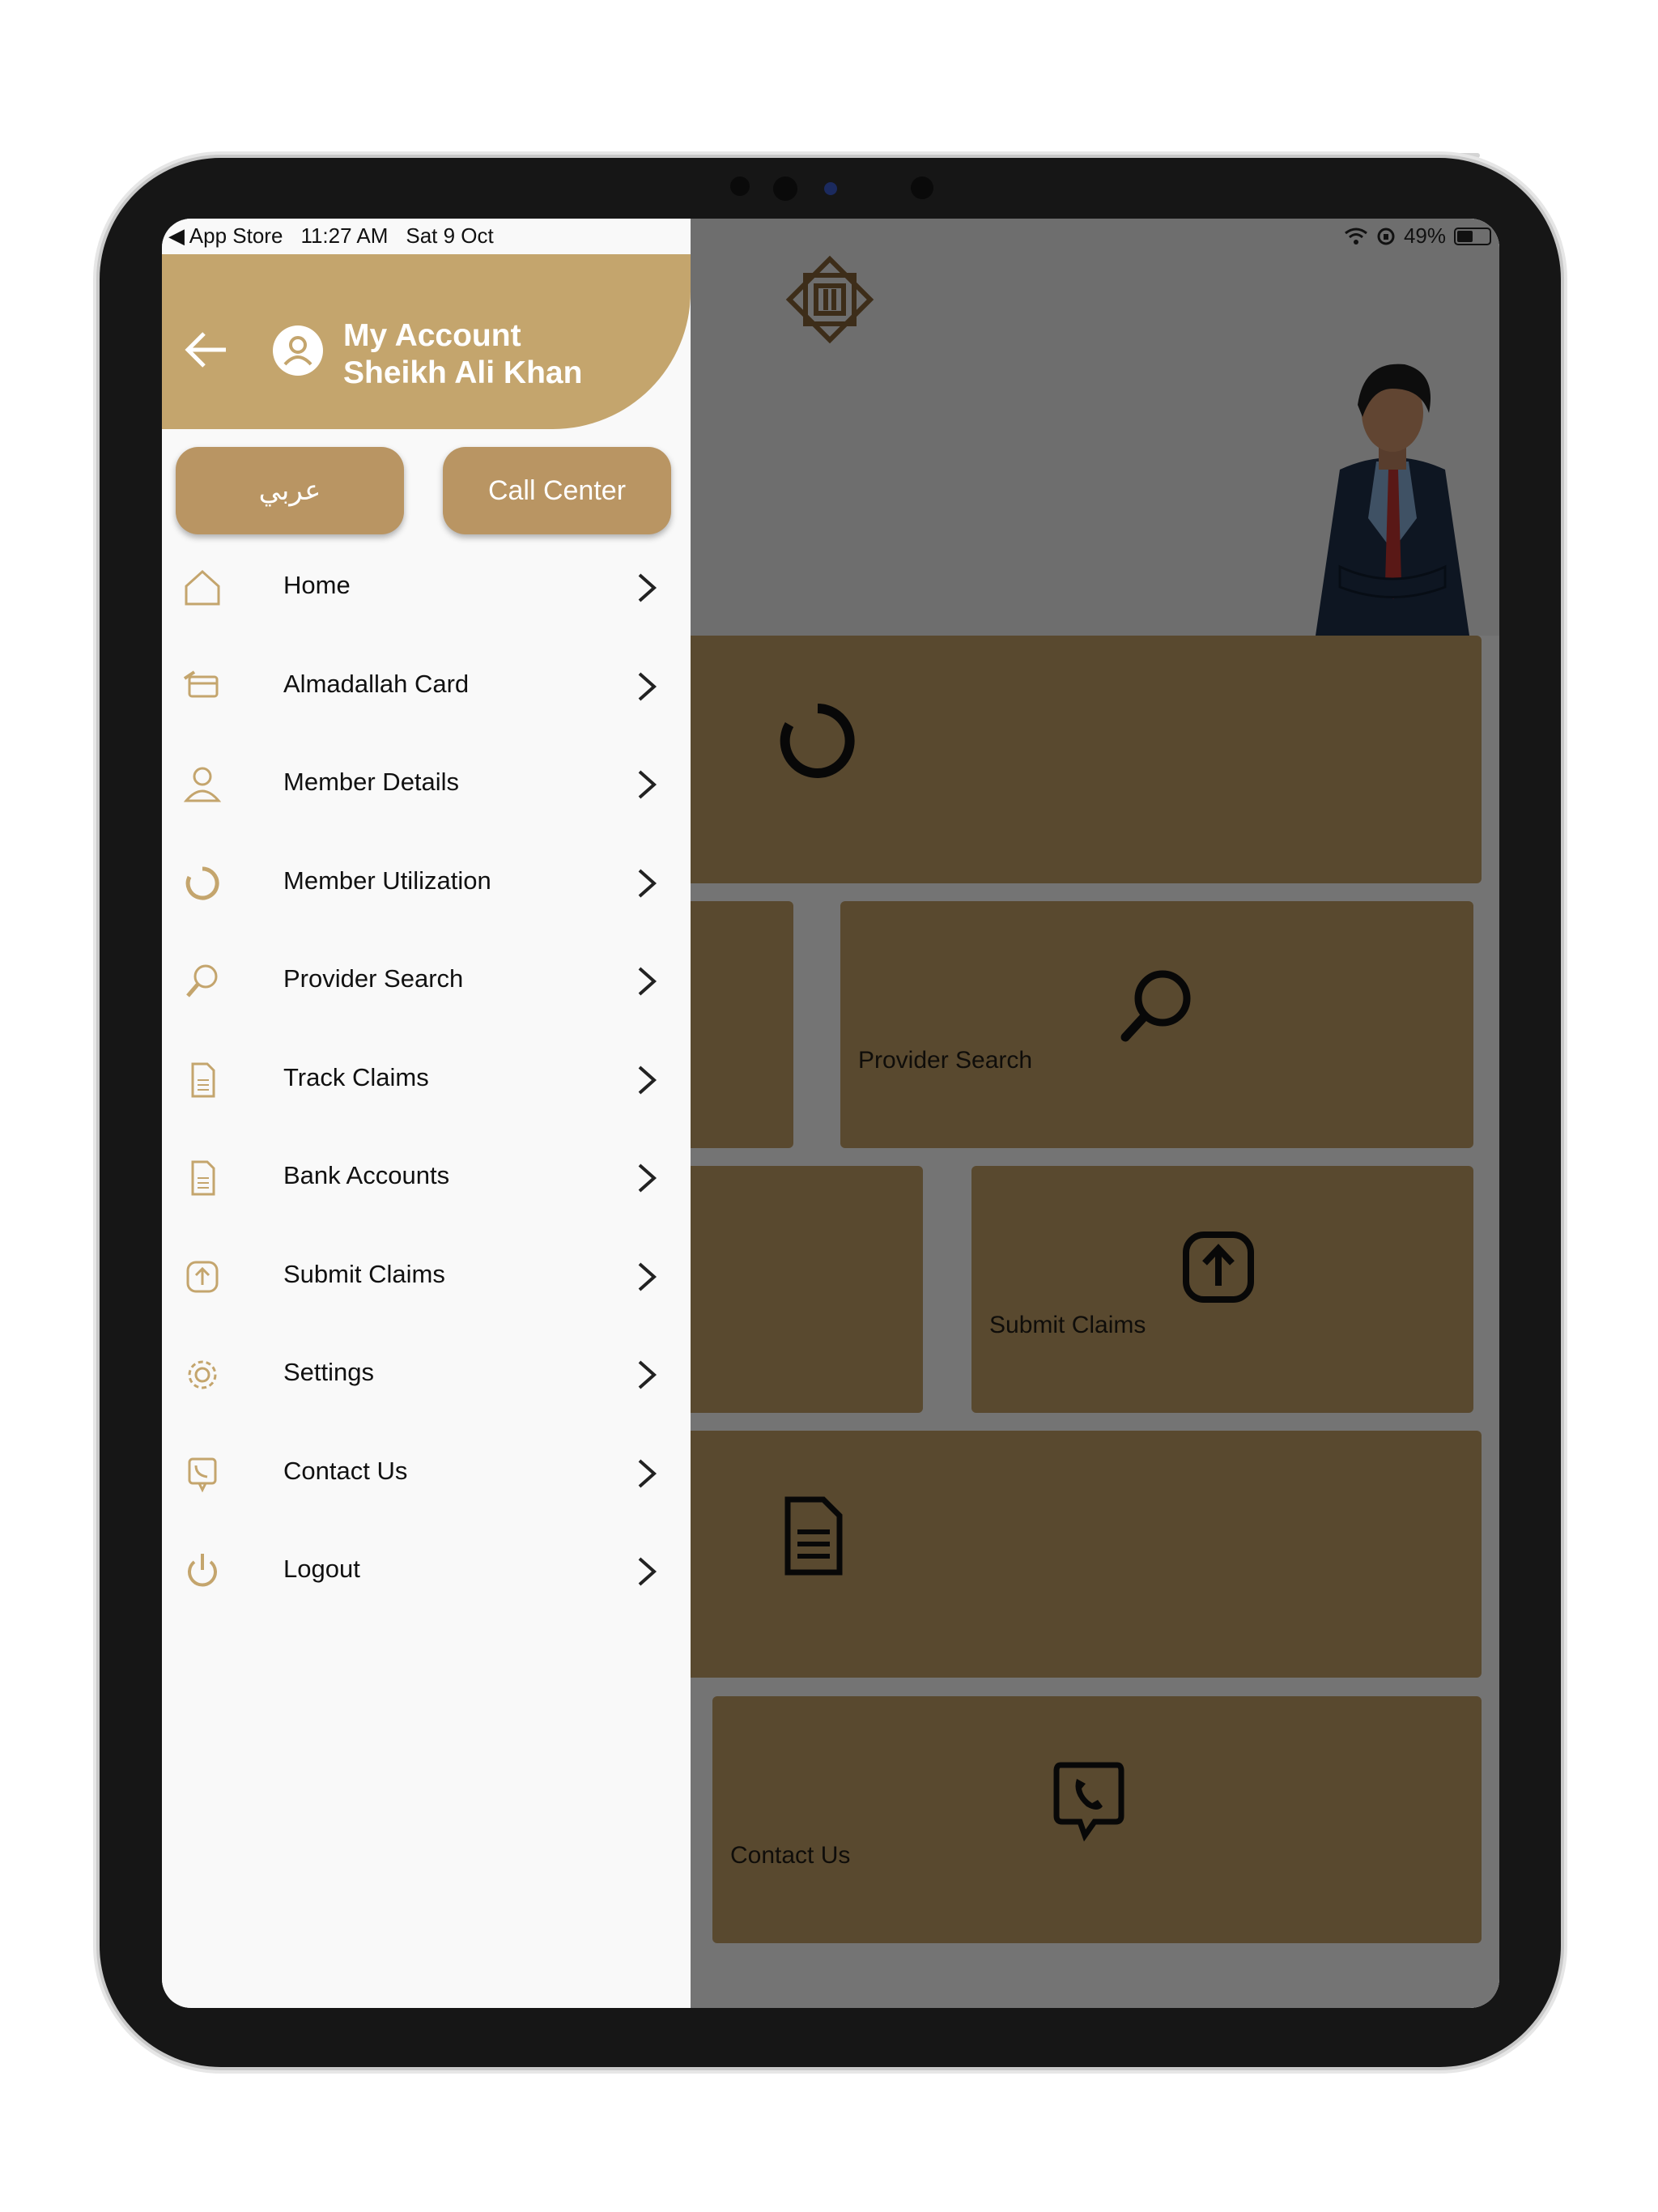  Describe the element at coordinates (830, 188) in the screenshot. I see `camera-lens` at that location.